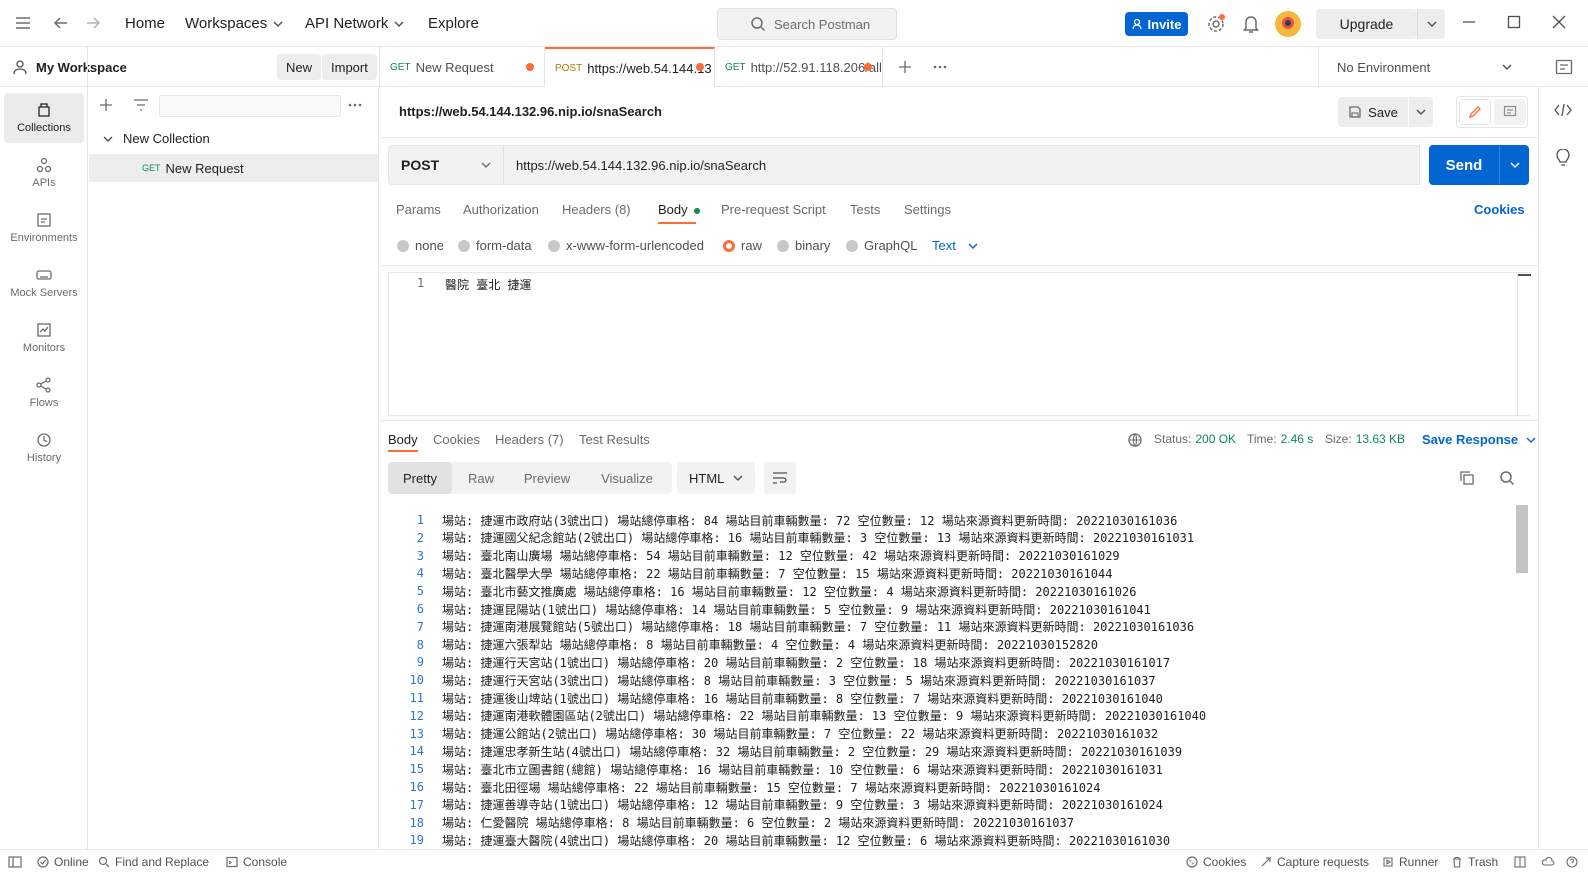 The height and width of the screenshot is (874, 1588). I want to click on search-icon, so click(1507, 478).